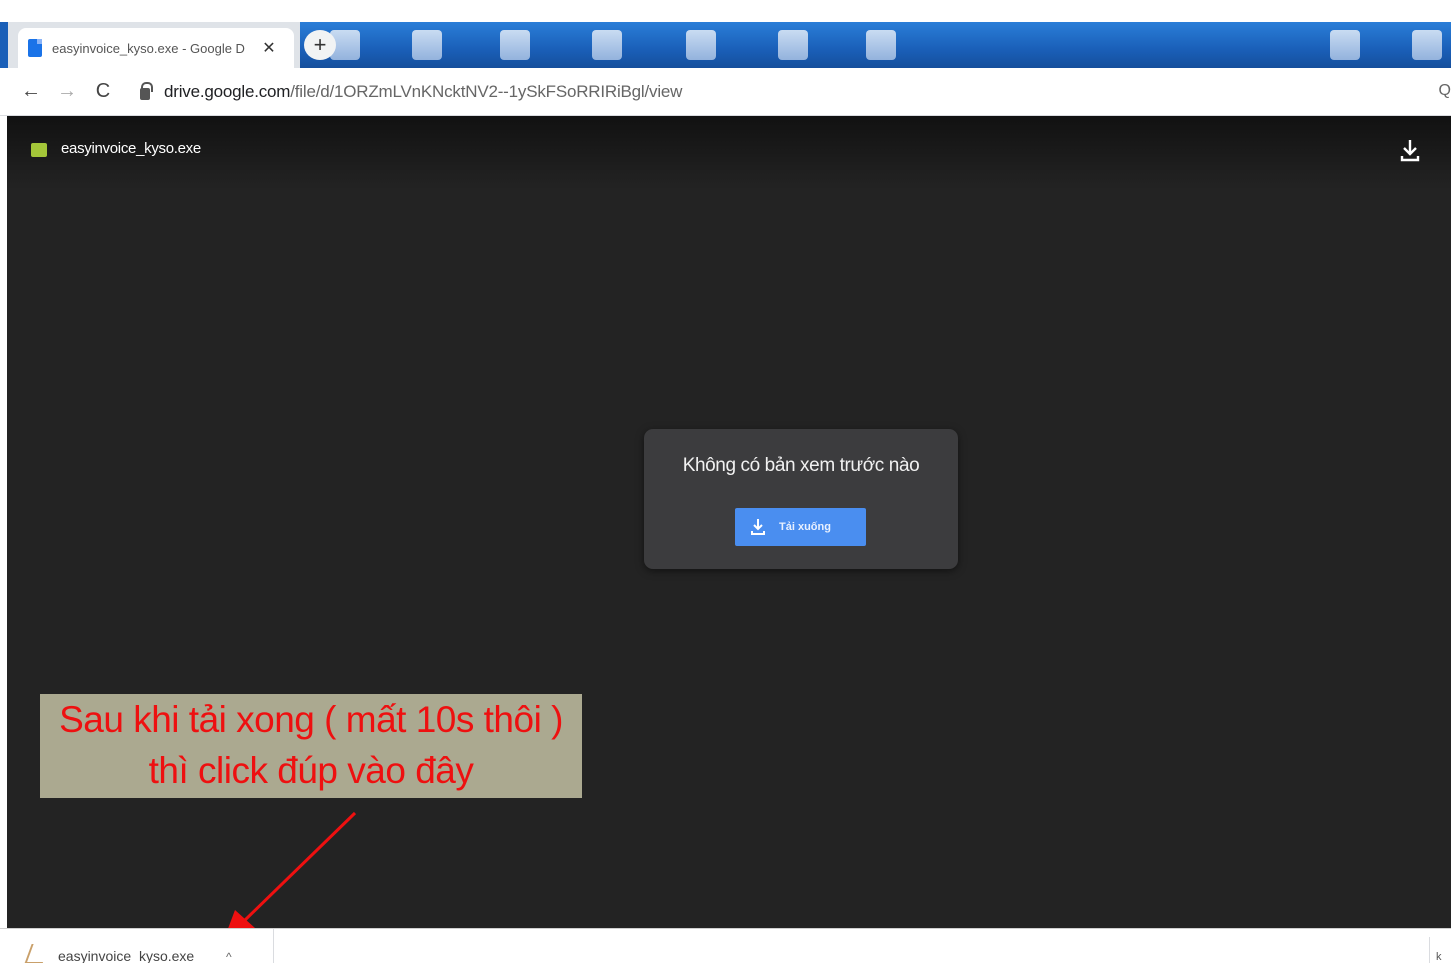 Image resolution: width=1451 pixels, height=963 pixels. I want to click on annotation-line-1: Sau khi tải xong ( mất 10s thôi ), so click(311, 719).